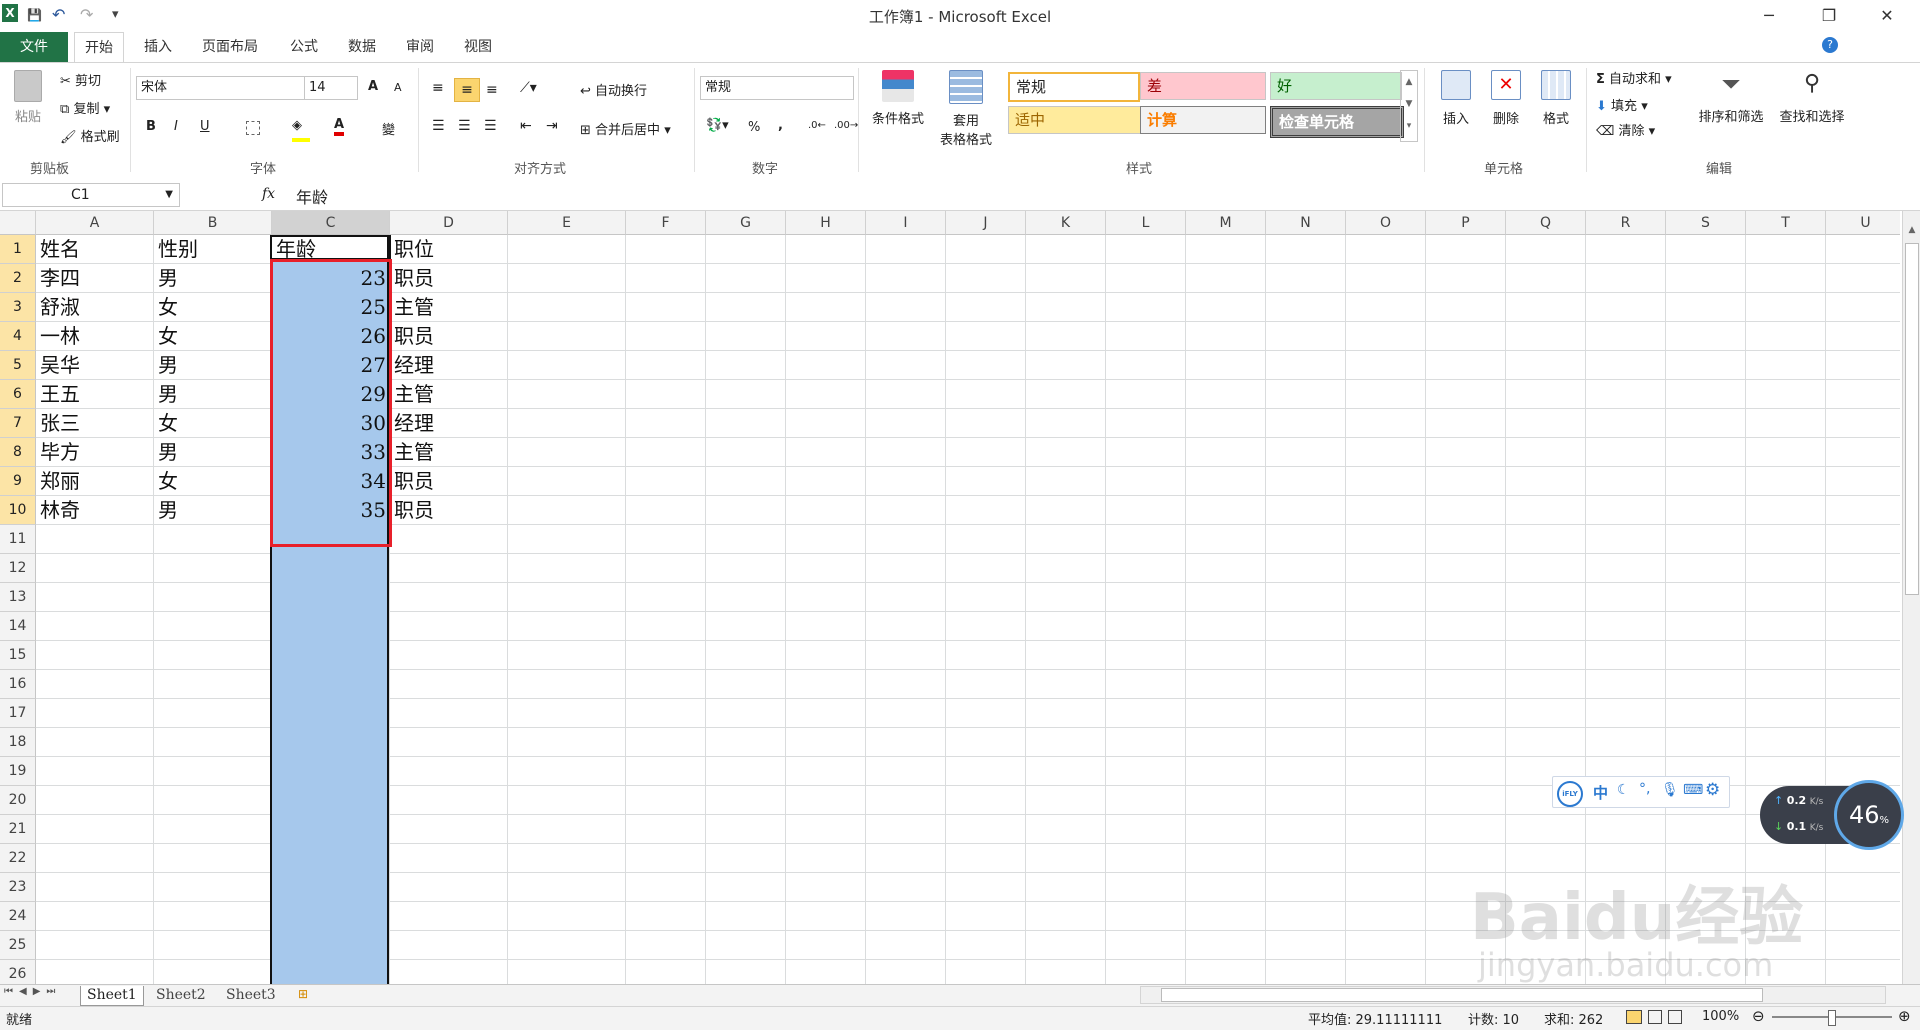 The image size is (1920, 1030). Describe the element at coordinates (1462, 995) in the screenshot. I see `h-scroll-thumb` at that location.